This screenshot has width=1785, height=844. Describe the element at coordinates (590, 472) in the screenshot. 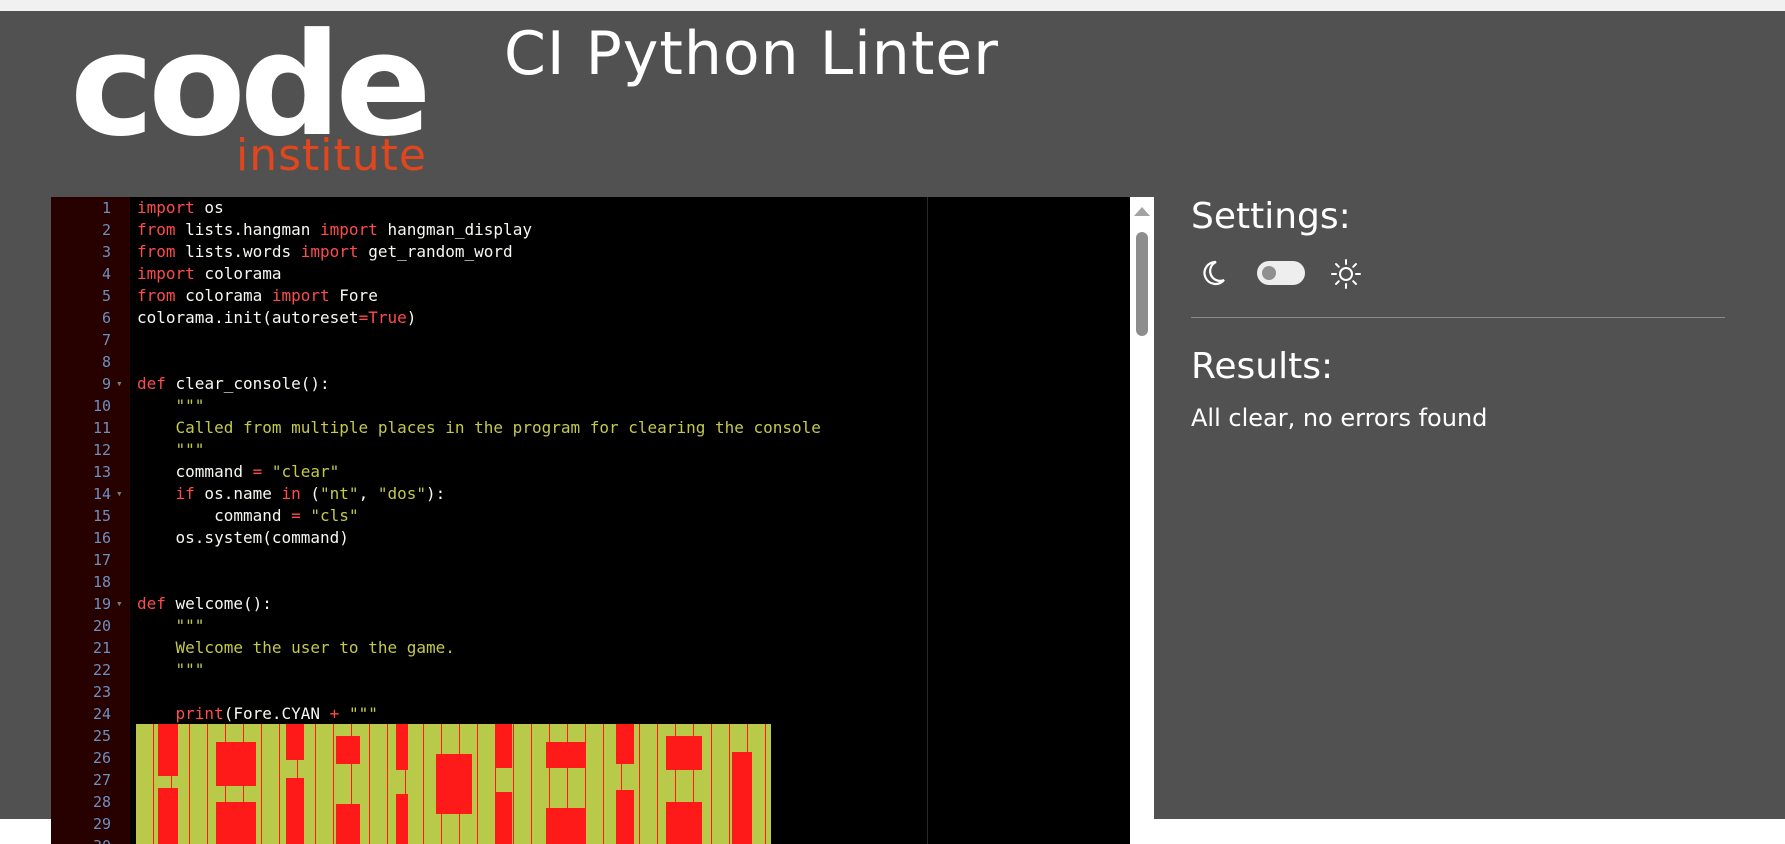

I see `code-line: 13 command = "clear"` at that location.